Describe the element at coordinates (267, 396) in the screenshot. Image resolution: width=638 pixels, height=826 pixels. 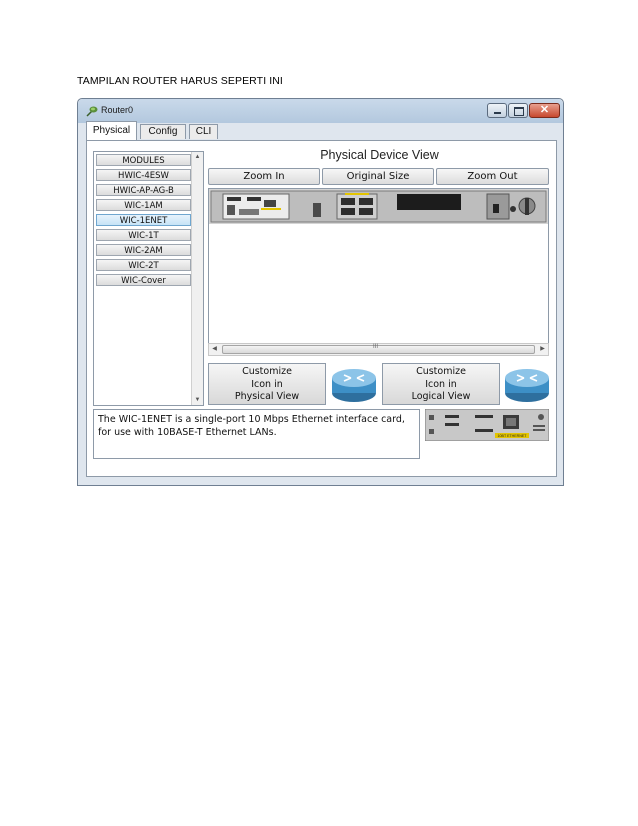
I see `customize-physical-line-3: Physical View` at that location.